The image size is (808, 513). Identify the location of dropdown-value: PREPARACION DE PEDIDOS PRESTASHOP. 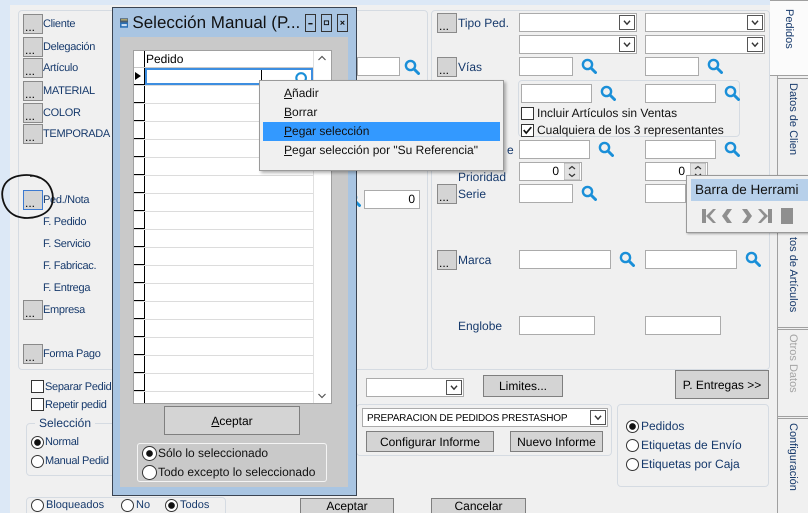
(467, 419).